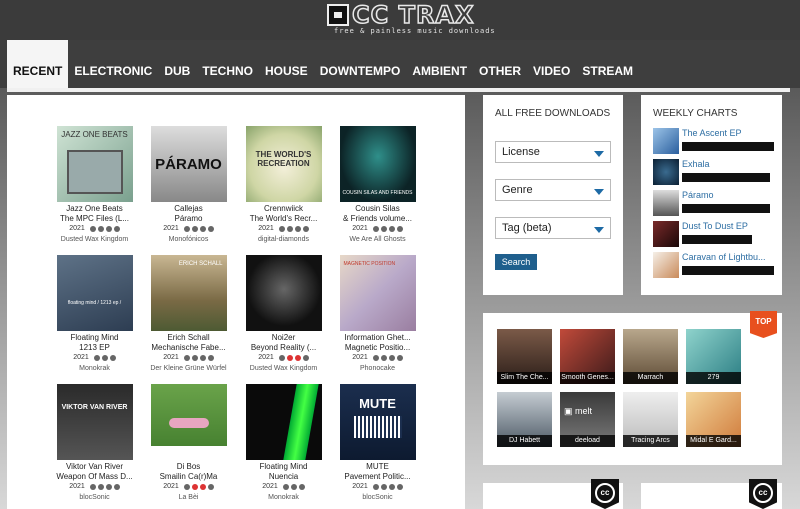 This screenshot has height=509, width=800. Describe the element at coordinates (283, 239) in the screenshot. I see `album-label: digital-diamonds` at that location.